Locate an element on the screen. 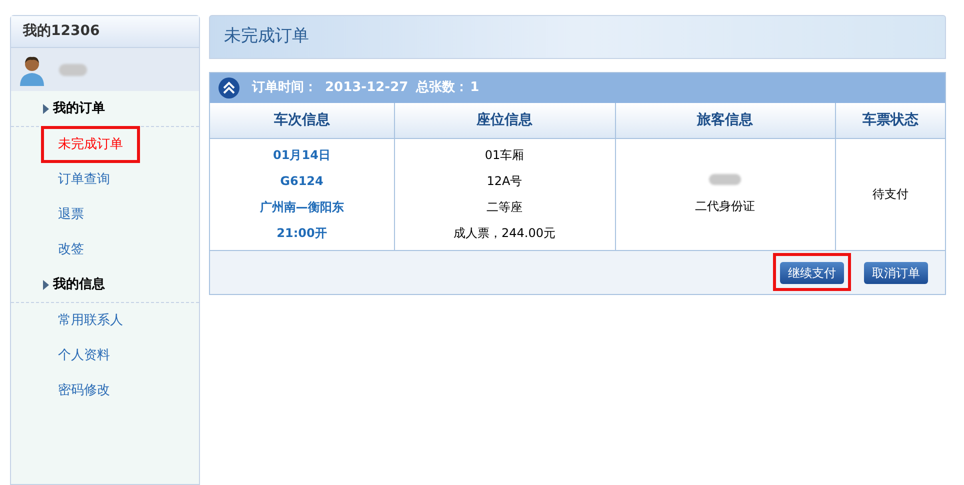  nav-link: 改签 is located at coordinates (71, 249).